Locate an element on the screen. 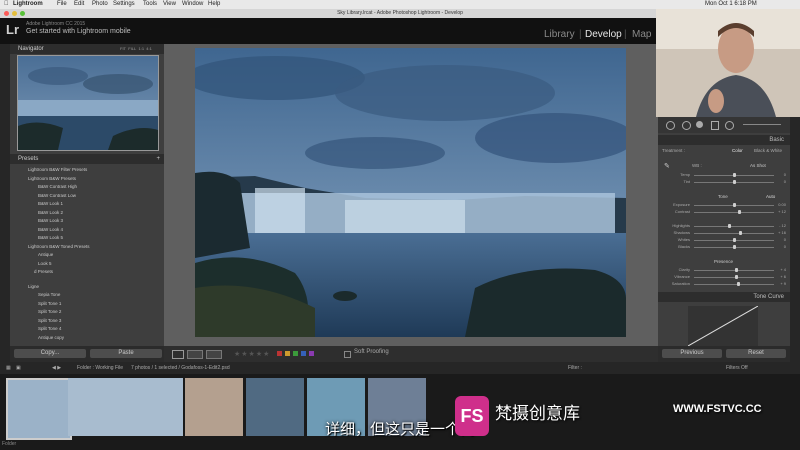 This screenshot has width=800, height=450. color-label-yellow is located at coordinates (287, 353).